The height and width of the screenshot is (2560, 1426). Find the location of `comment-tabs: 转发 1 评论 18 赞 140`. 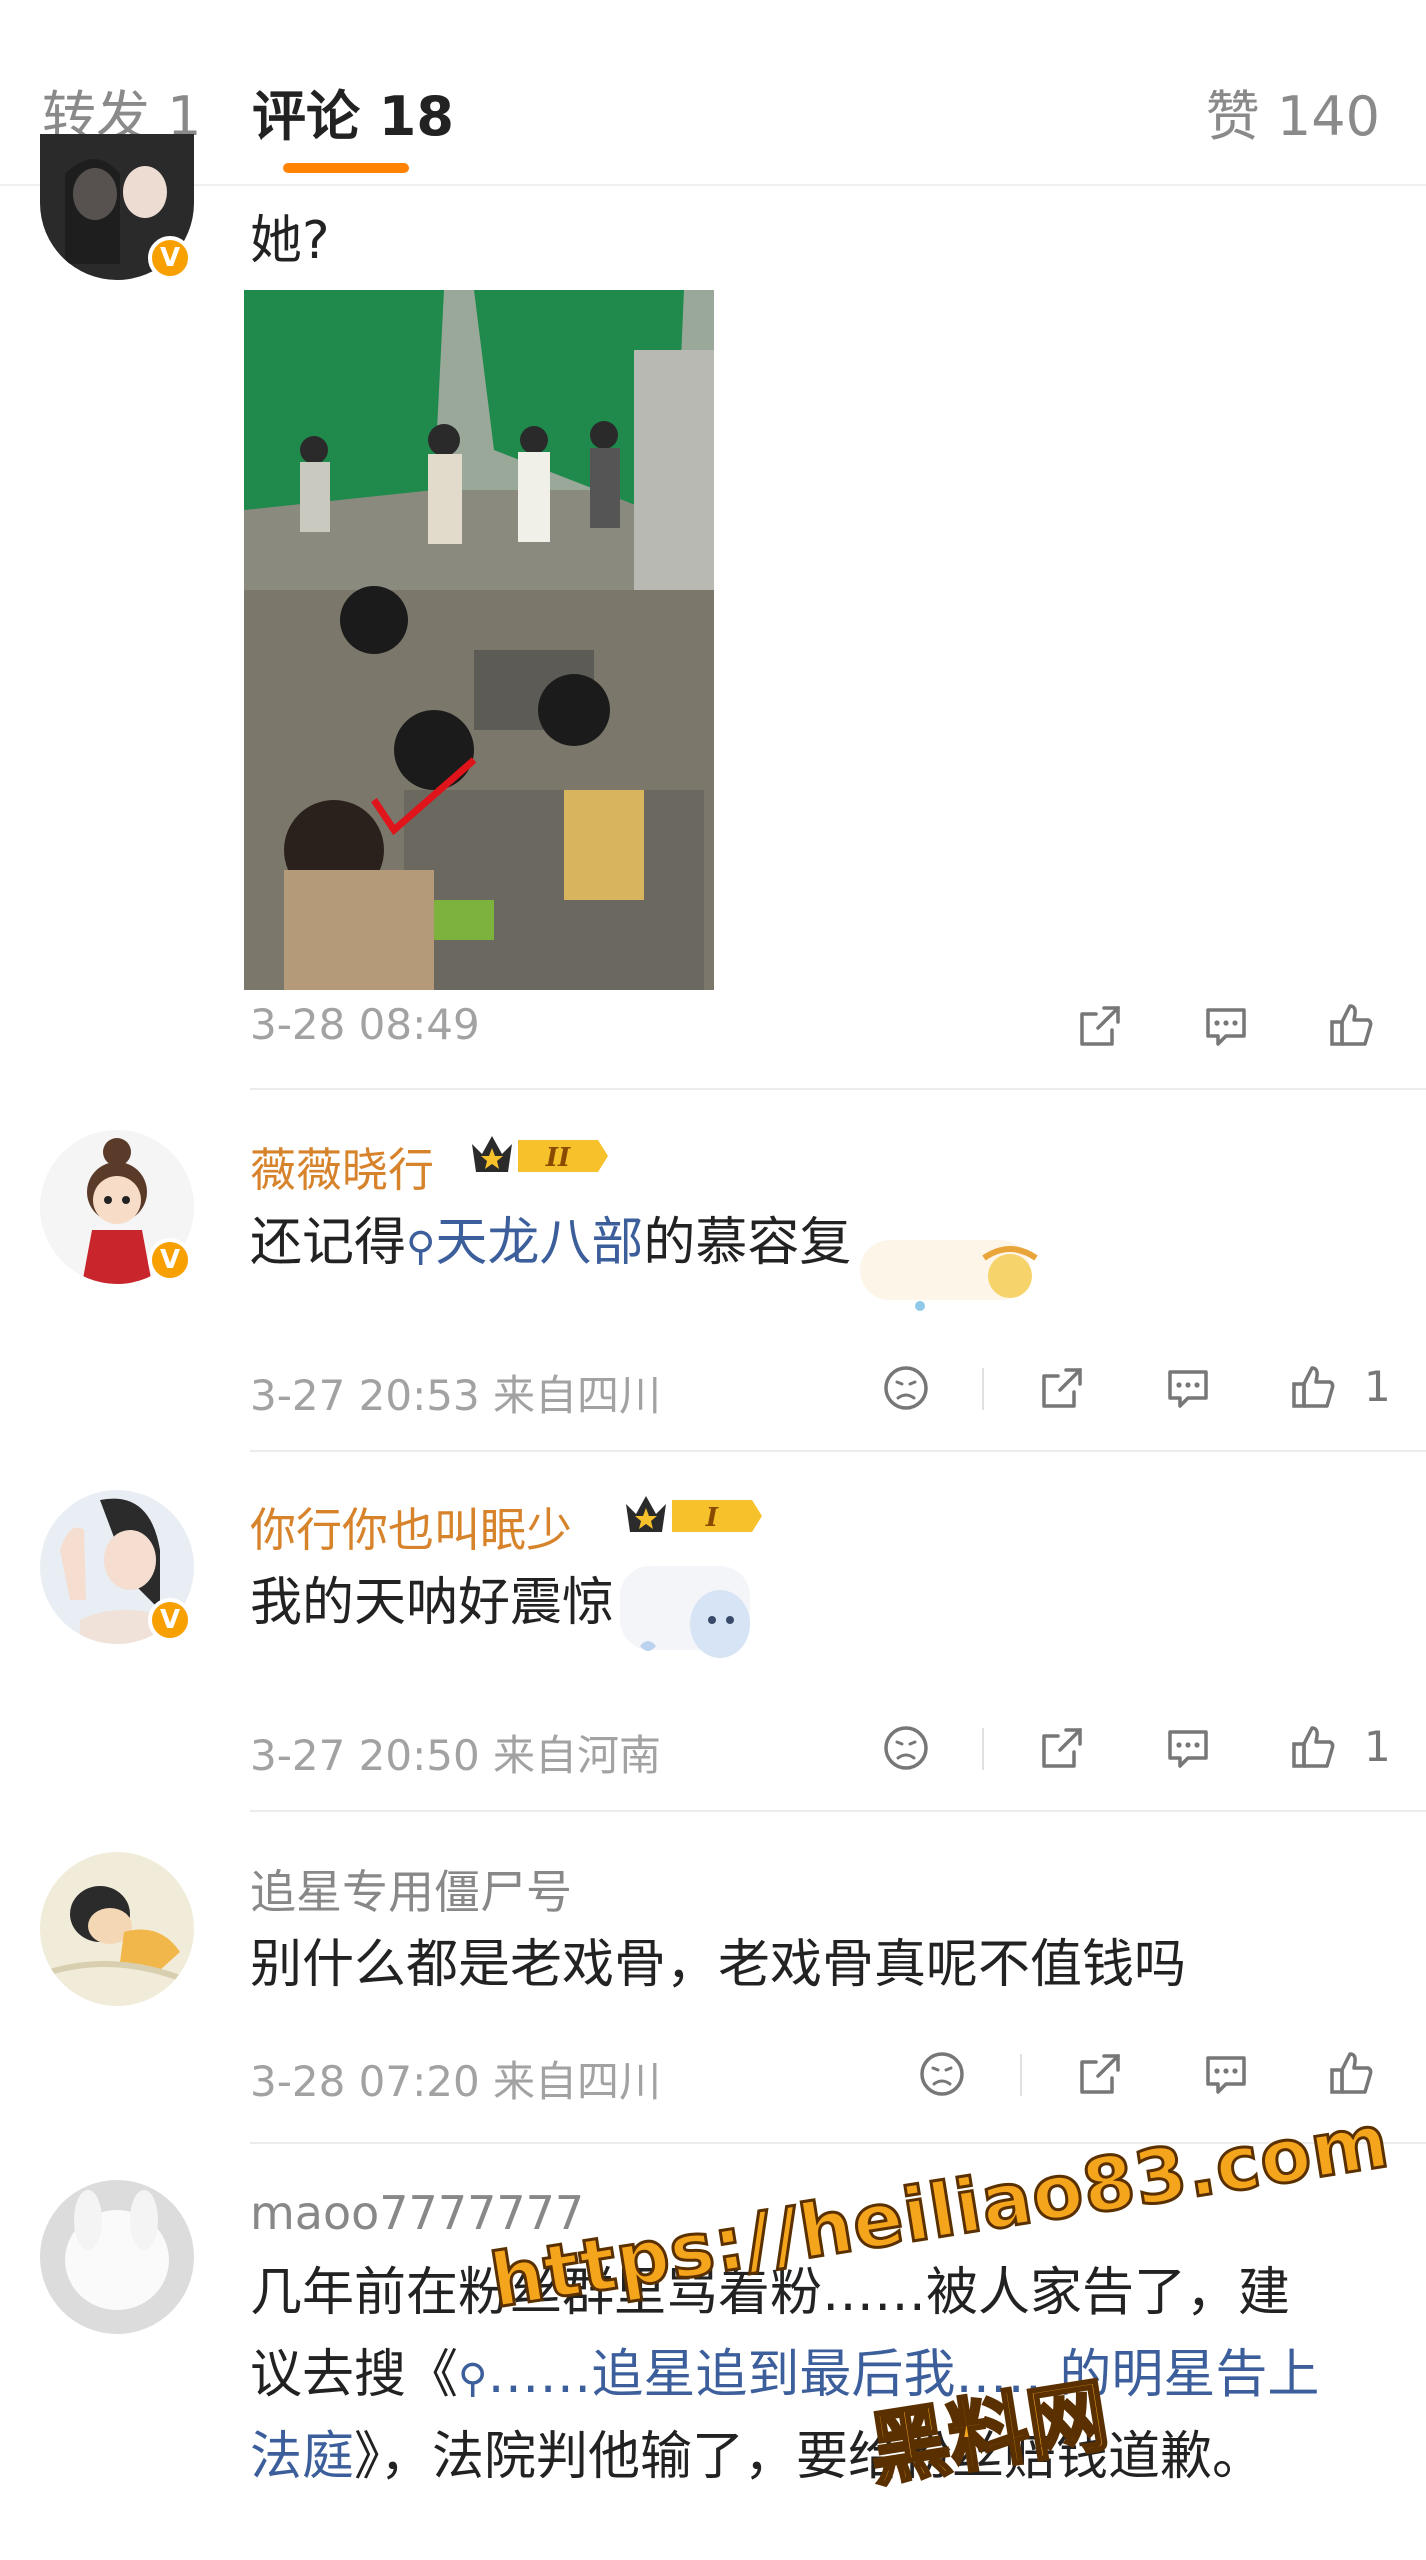

comment-tabs: 转发 1 评论 18 赞 140 is located at coordinates (713, 93).